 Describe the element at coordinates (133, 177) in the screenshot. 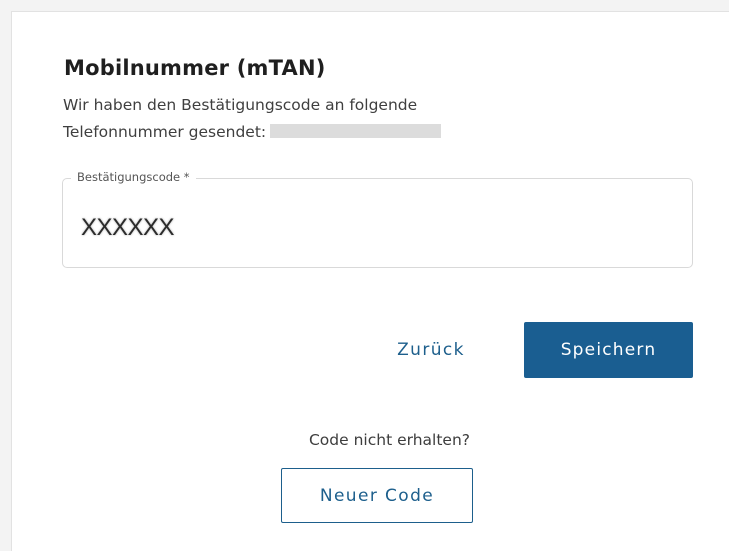

I see `verification-code-label: Bestätigungscode *` at that location.